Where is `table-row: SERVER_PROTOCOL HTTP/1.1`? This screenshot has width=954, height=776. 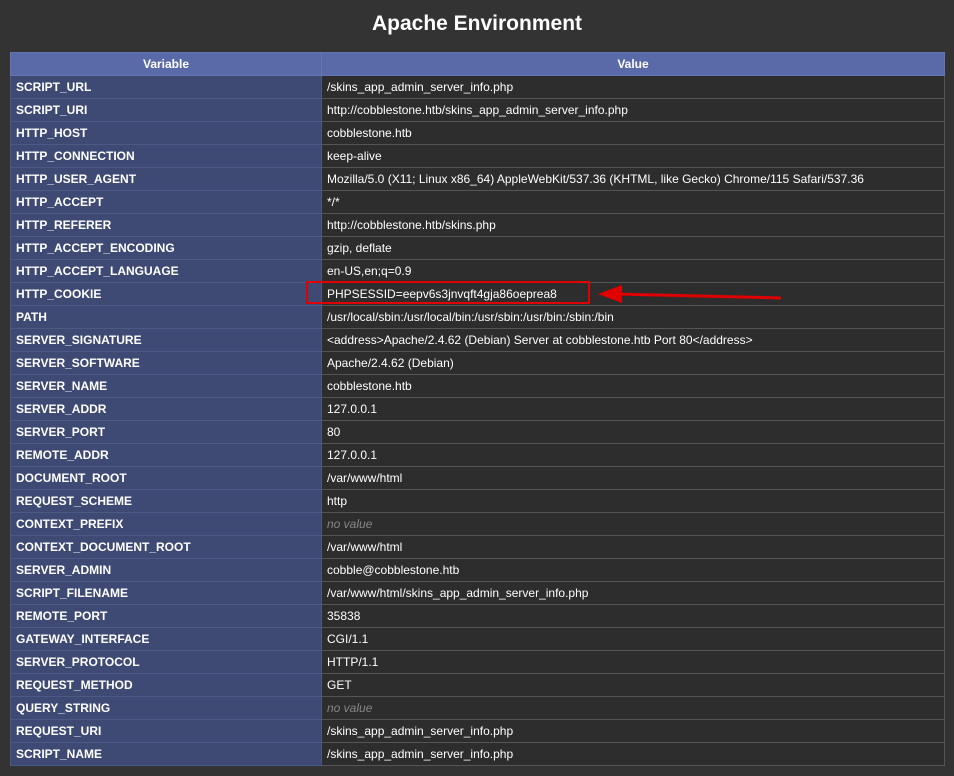 table-row: SERVER_PROTOCOL HTTP/1.1 is located at coordinates (477, 662).